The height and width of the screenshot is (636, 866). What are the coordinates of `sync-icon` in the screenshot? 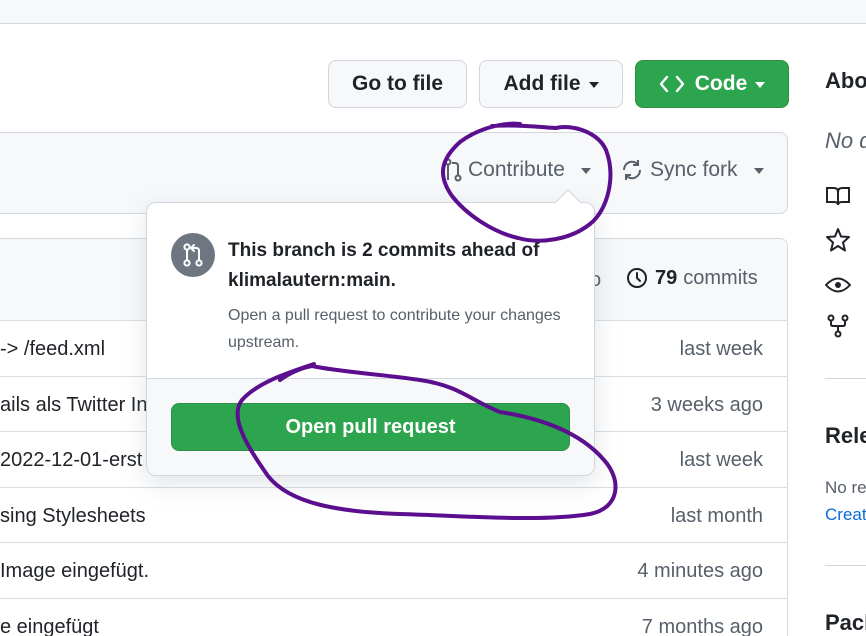 It's located at (632, 170).